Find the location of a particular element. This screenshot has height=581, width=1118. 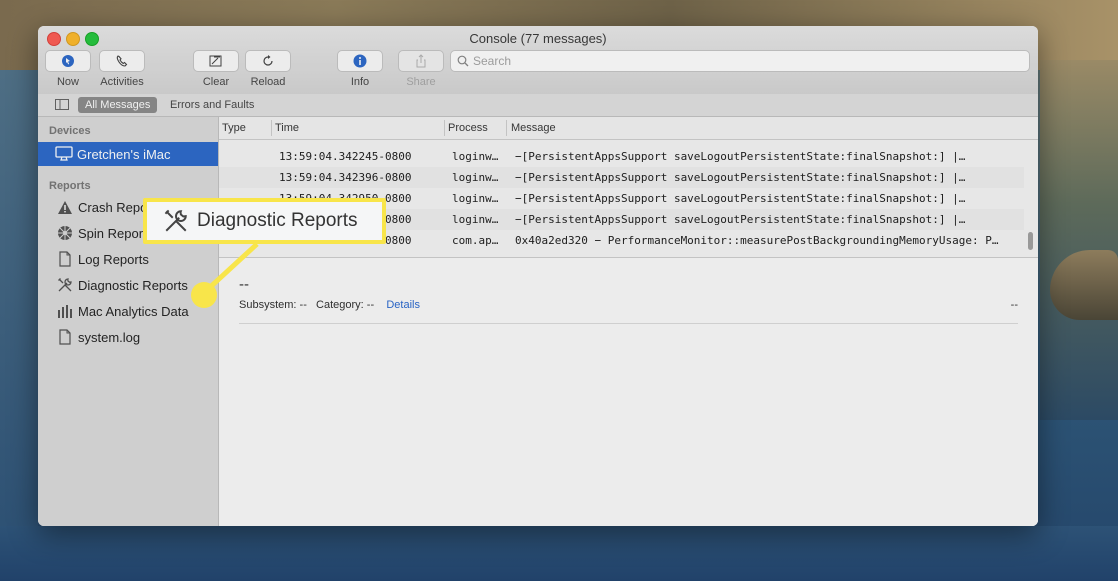

diagnostic-reports-callout: Diagnostic Reports is located at coordinates (264, 221).